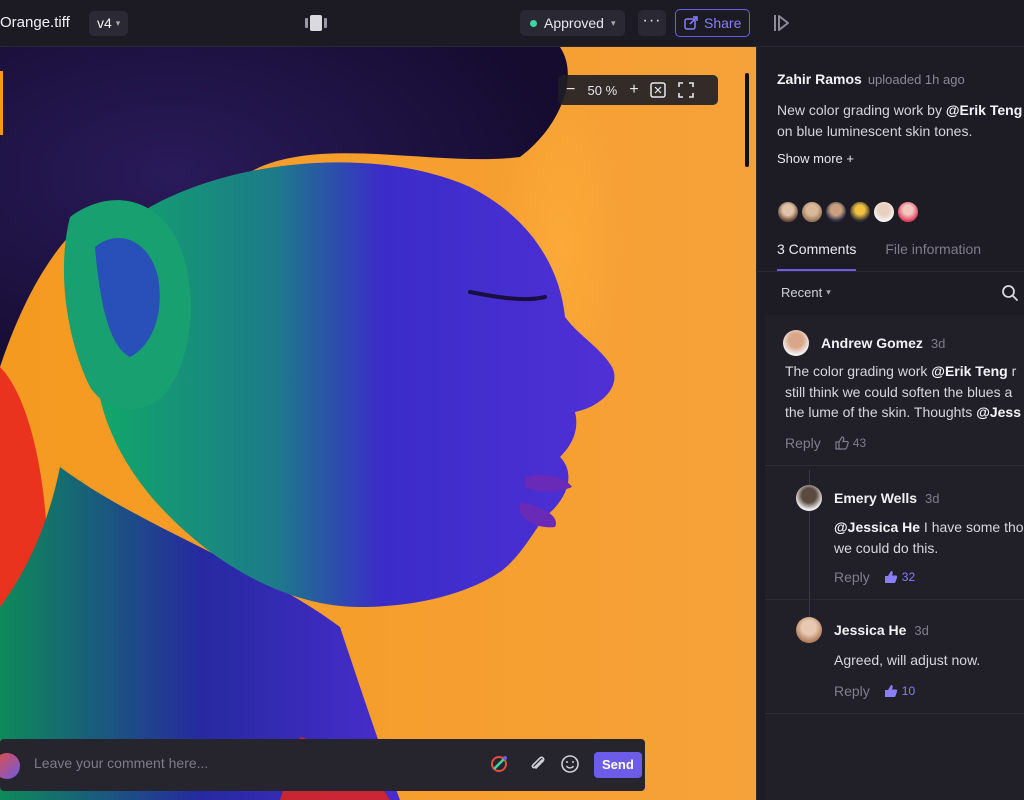 Image resolution: width=1024 pixels, height=800 pixels. Describe the element at coordinates (500, 764) in the screenshot. I see `color-picker-icon` at that location.